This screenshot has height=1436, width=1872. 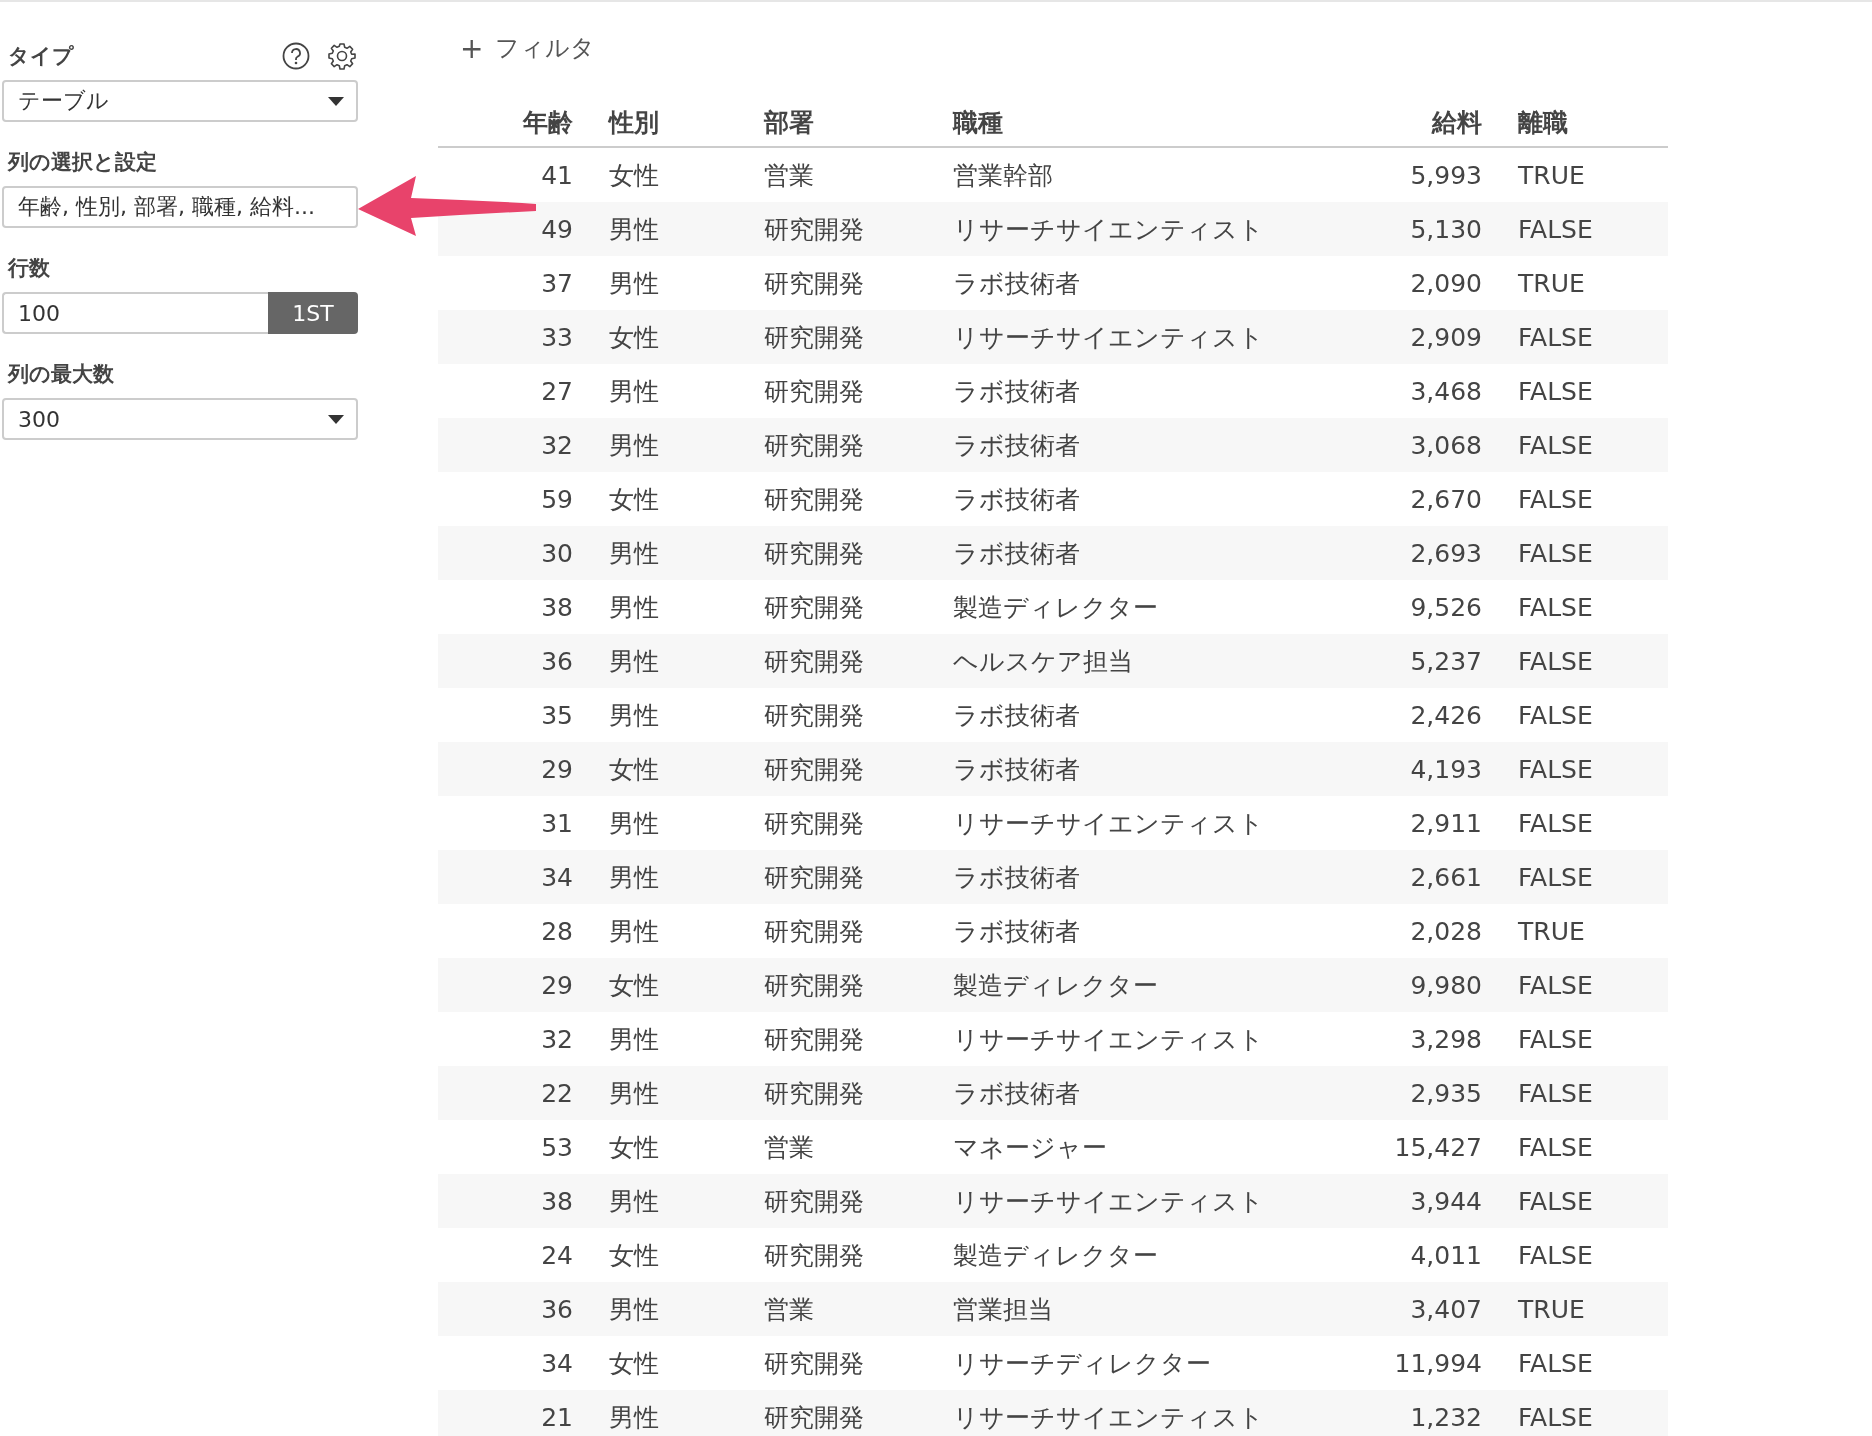 I want to click on table-cell: 4,011, so click(x=1412, y=1255).